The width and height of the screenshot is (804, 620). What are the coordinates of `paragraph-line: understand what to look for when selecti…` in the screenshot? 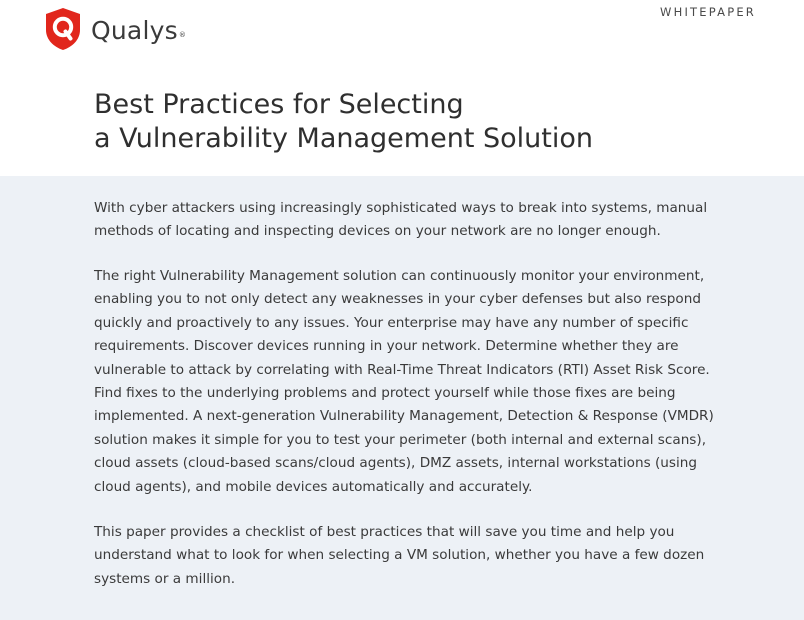 It's located at (399, 555).